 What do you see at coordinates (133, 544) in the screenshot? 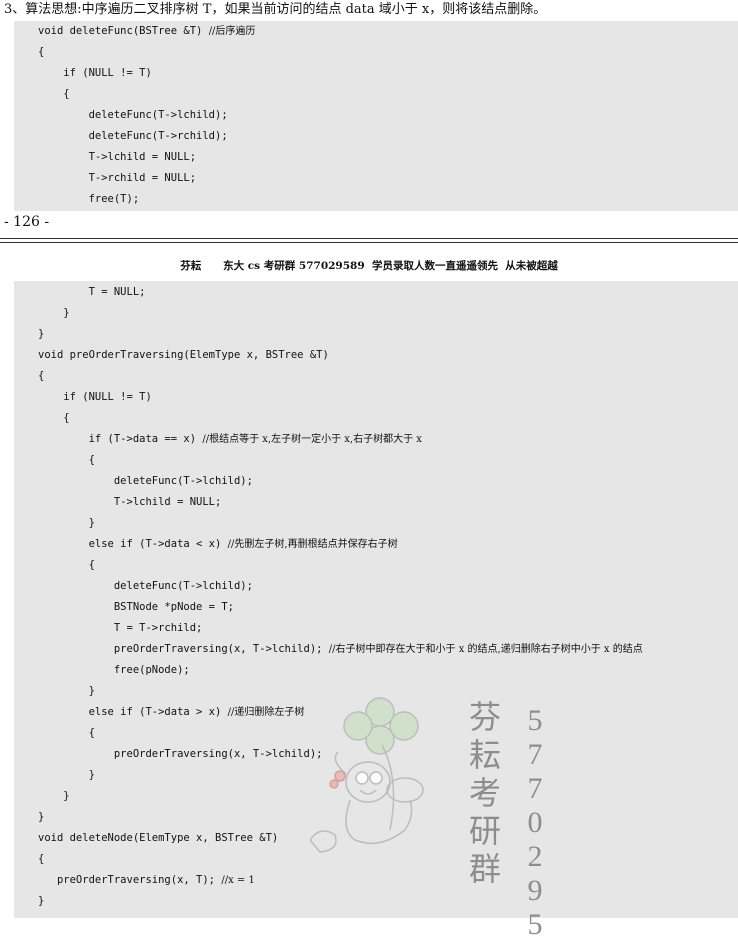
I see `code-text: else if (T->data < x)` at bounding box center [133, 544].